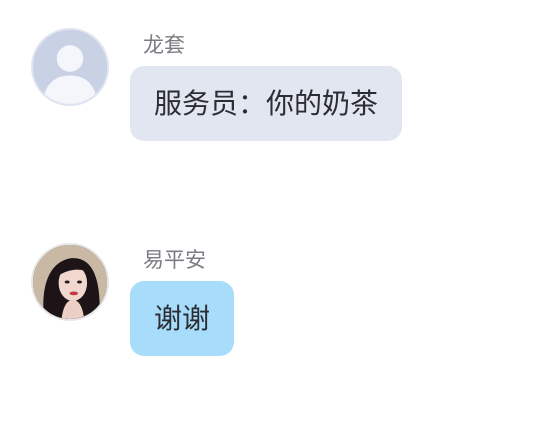 Image resolution: width=560 pixels, height=426 pixels. What do you see at coordinates (70, 74) in the screenshot?
I see `user-silhouette-icon` at bounding box center [70, 74].